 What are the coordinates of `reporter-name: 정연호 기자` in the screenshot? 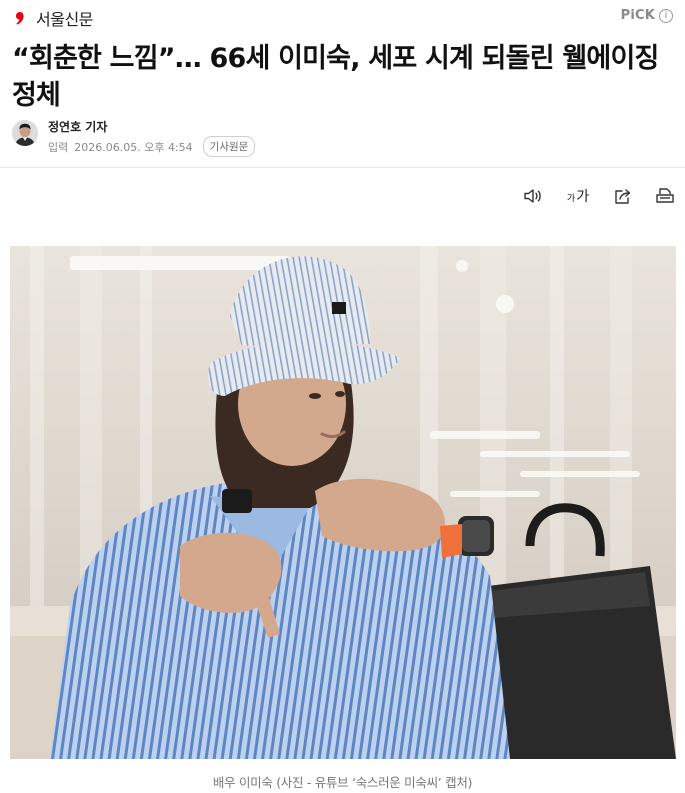 It's located at (77, 126).